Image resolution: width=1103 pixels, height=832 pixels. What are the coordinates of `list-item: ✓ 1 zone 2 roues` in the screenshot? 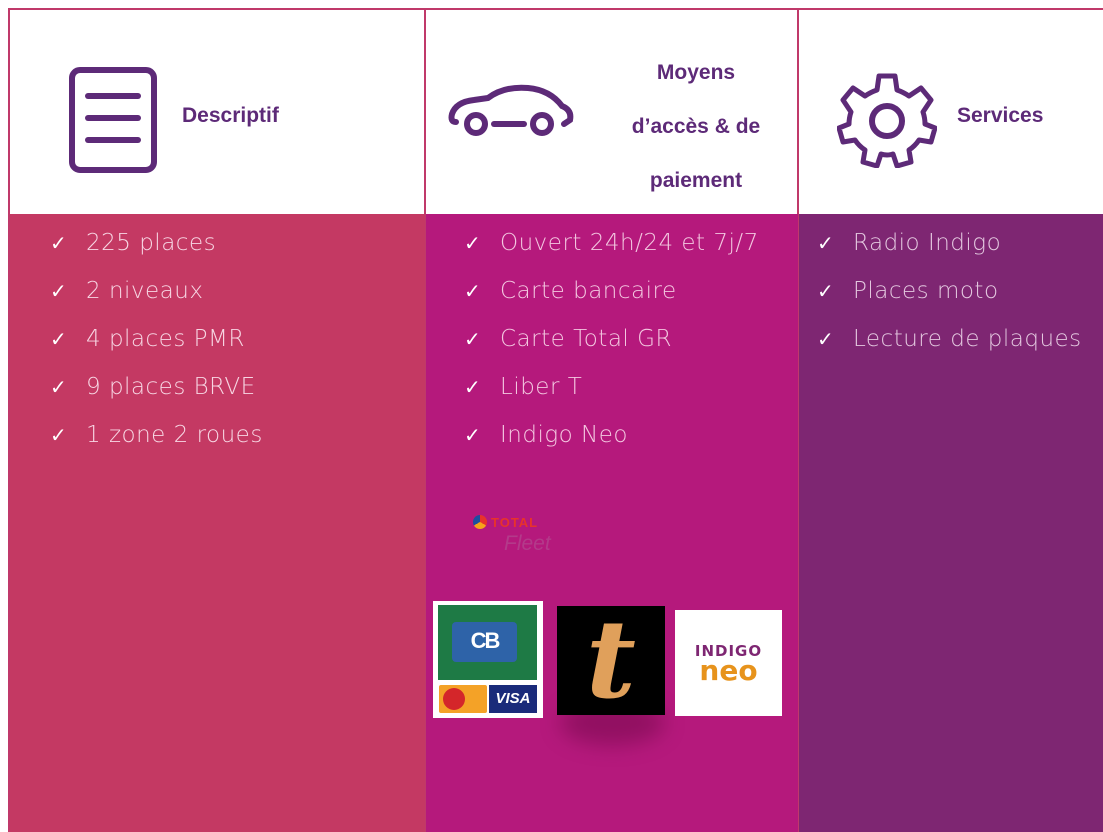 It's located at (156, 442).